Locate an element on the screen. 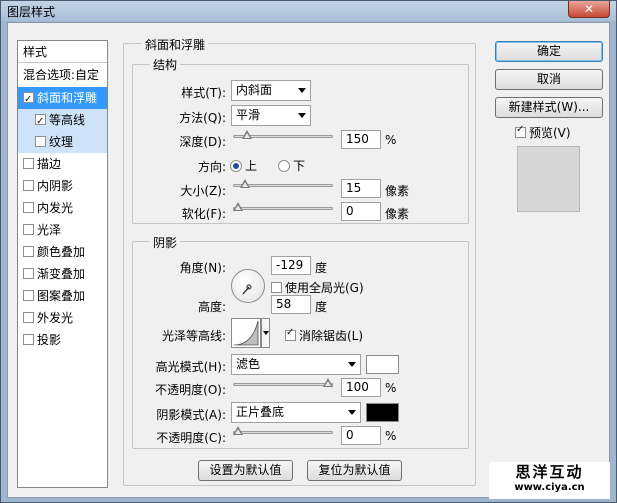  highlight-color-swatch is located at coordinates (382, 364).